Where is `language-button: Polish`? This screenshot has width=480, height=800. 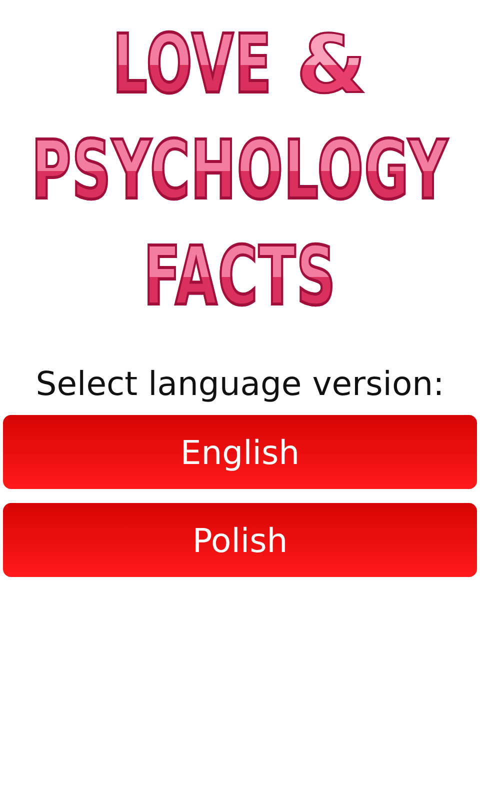
language-button: Polish is located at coordinates (240, 540).